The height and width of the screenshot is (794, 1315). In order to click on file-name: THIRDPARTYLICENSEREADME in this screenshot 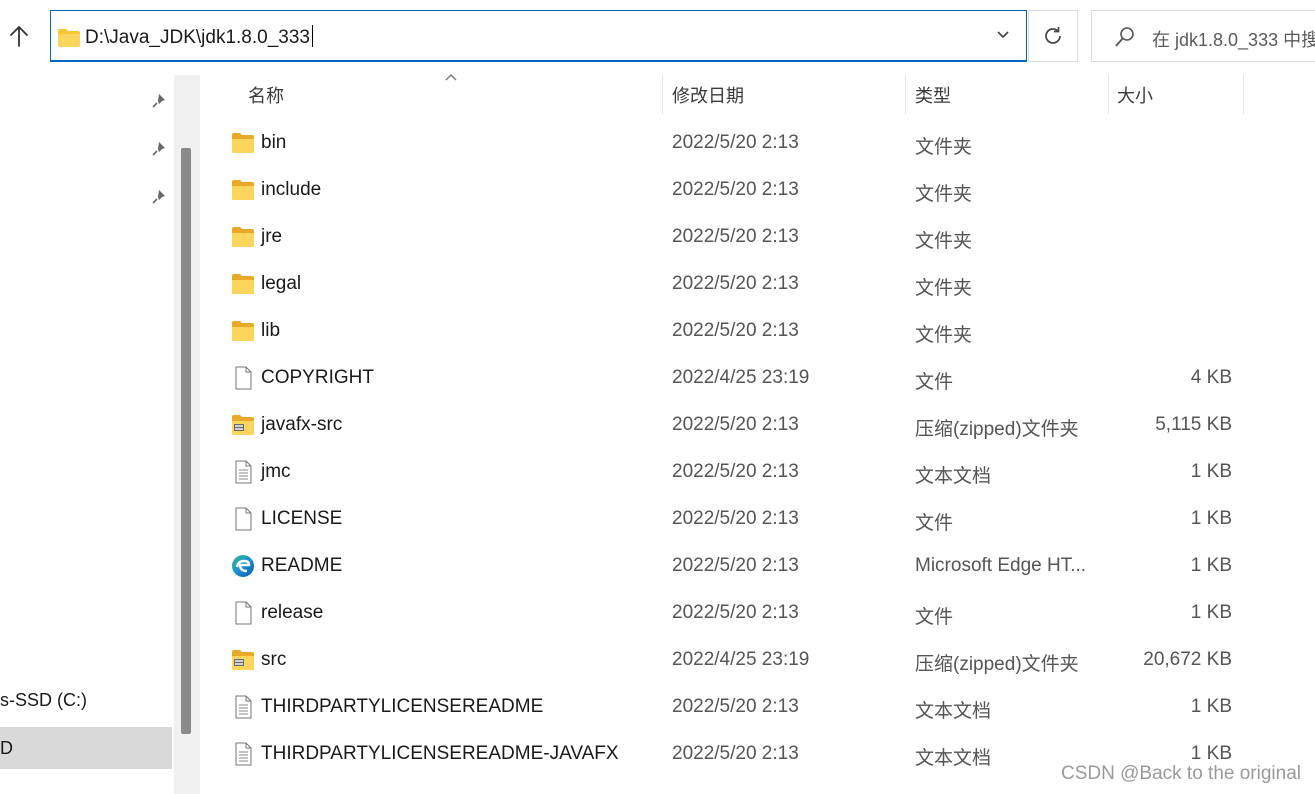, I will do `click(402, 706)`.